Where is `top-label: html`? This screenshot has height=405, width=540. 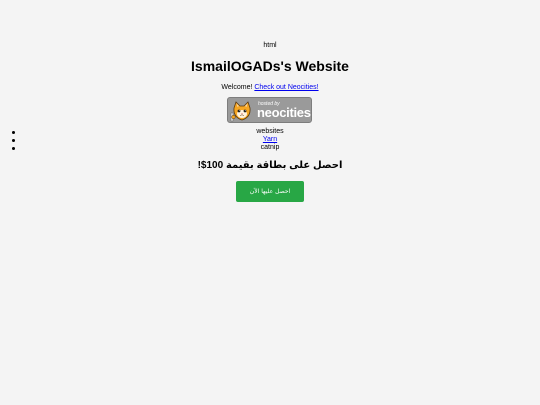
top-label: html is located at coordinates (270, 45).